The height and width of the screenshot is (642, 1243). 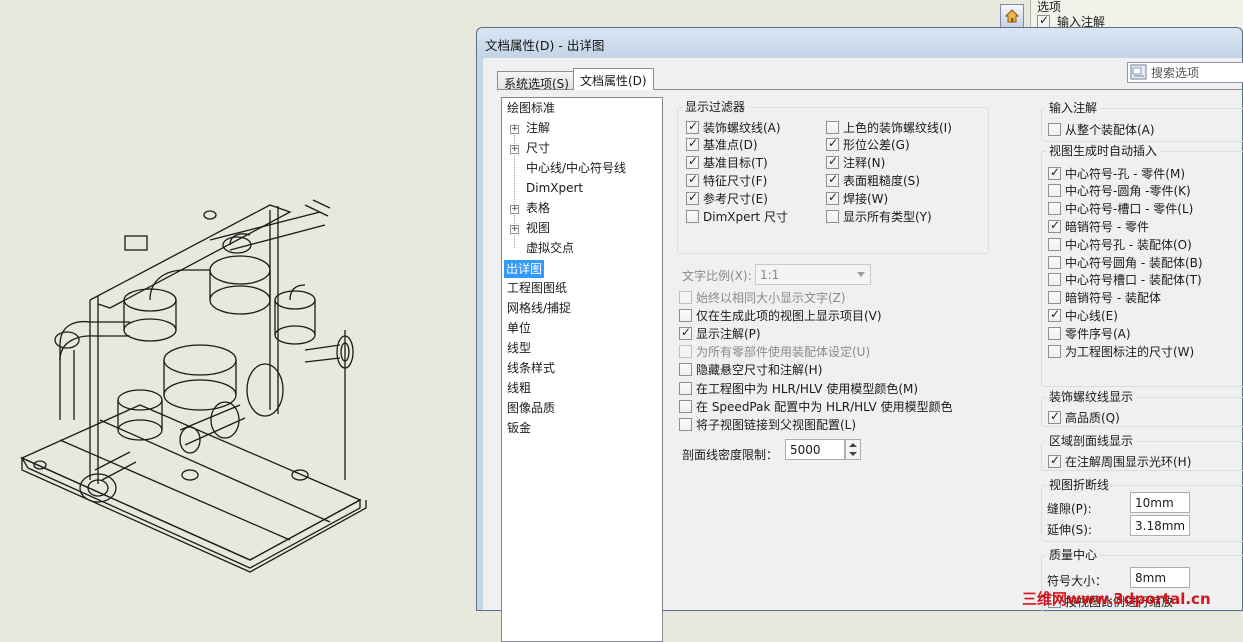 I want to click on search-input: 搜索选项, so click(x=1185, y=72).